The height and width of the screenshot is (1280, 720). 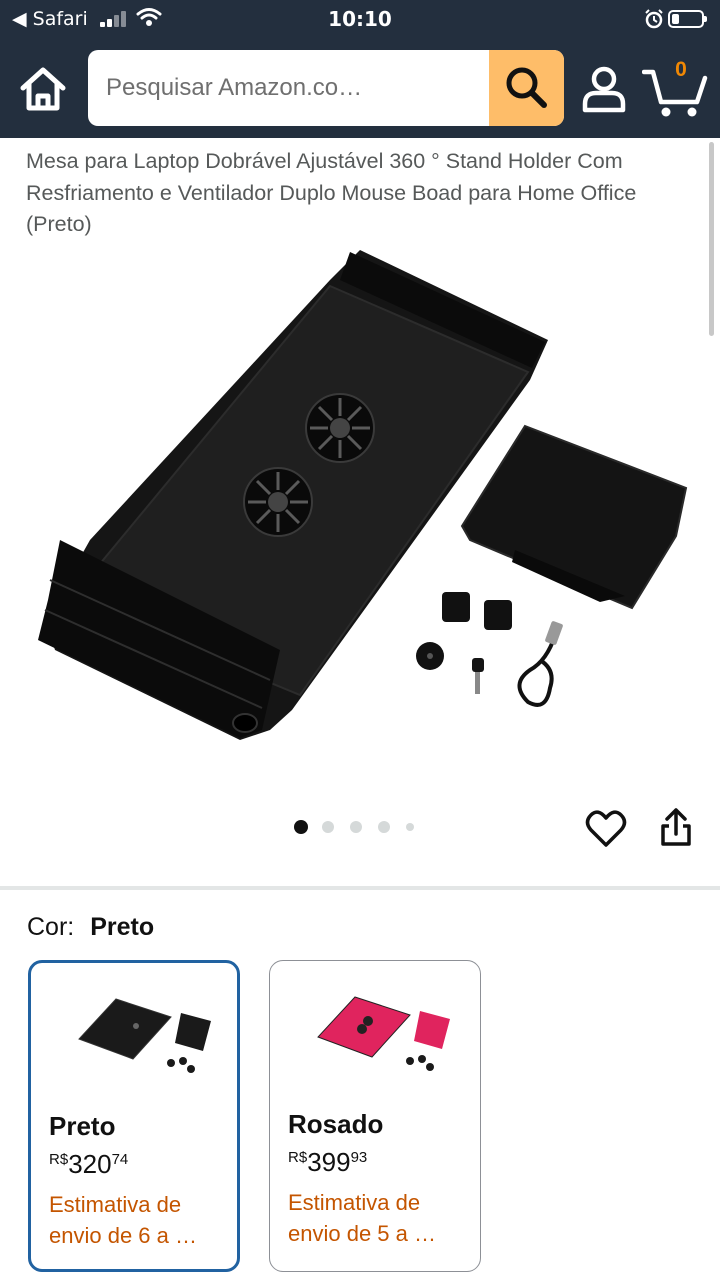 I want to click on share-button, so click(x=676, y=828).